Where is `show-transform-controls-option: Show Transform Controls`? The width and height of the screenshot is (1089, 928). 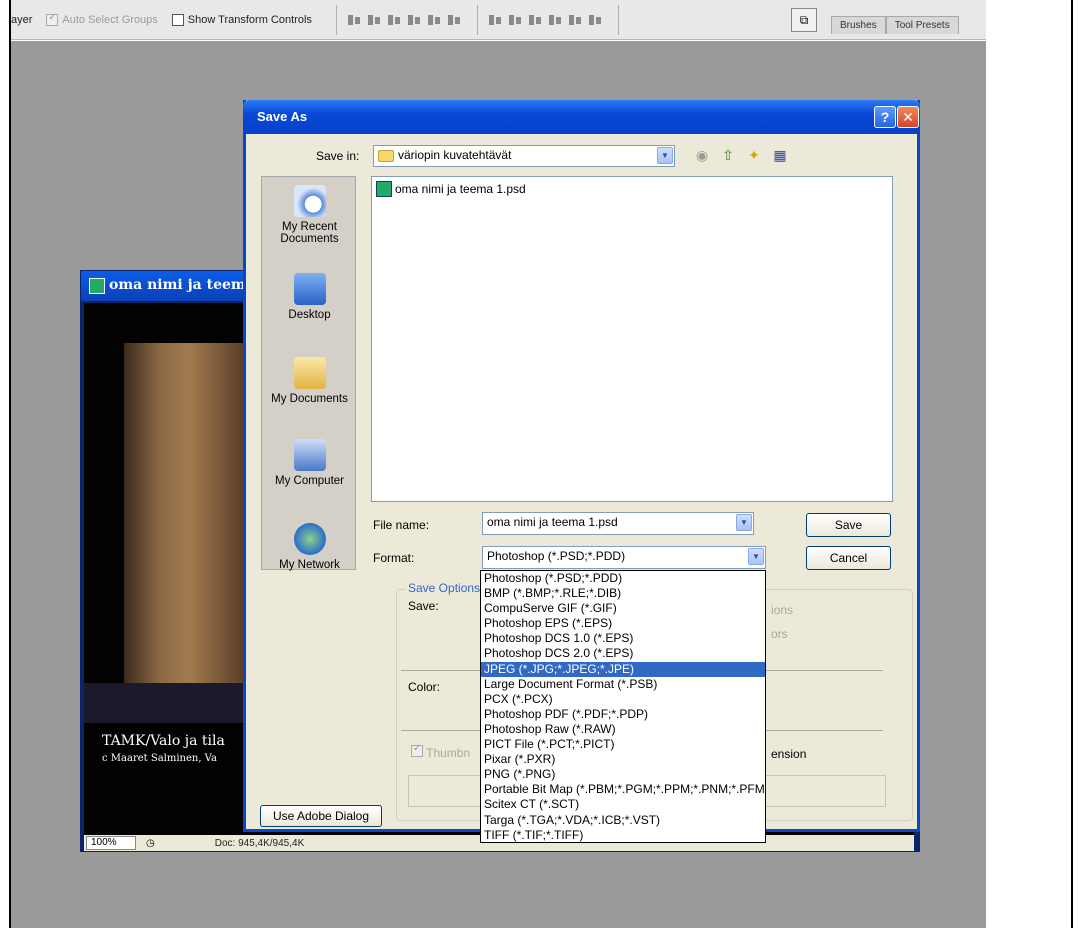 show-transform-controls-option: Show Transform Controls is located at coordinates (241, 19).